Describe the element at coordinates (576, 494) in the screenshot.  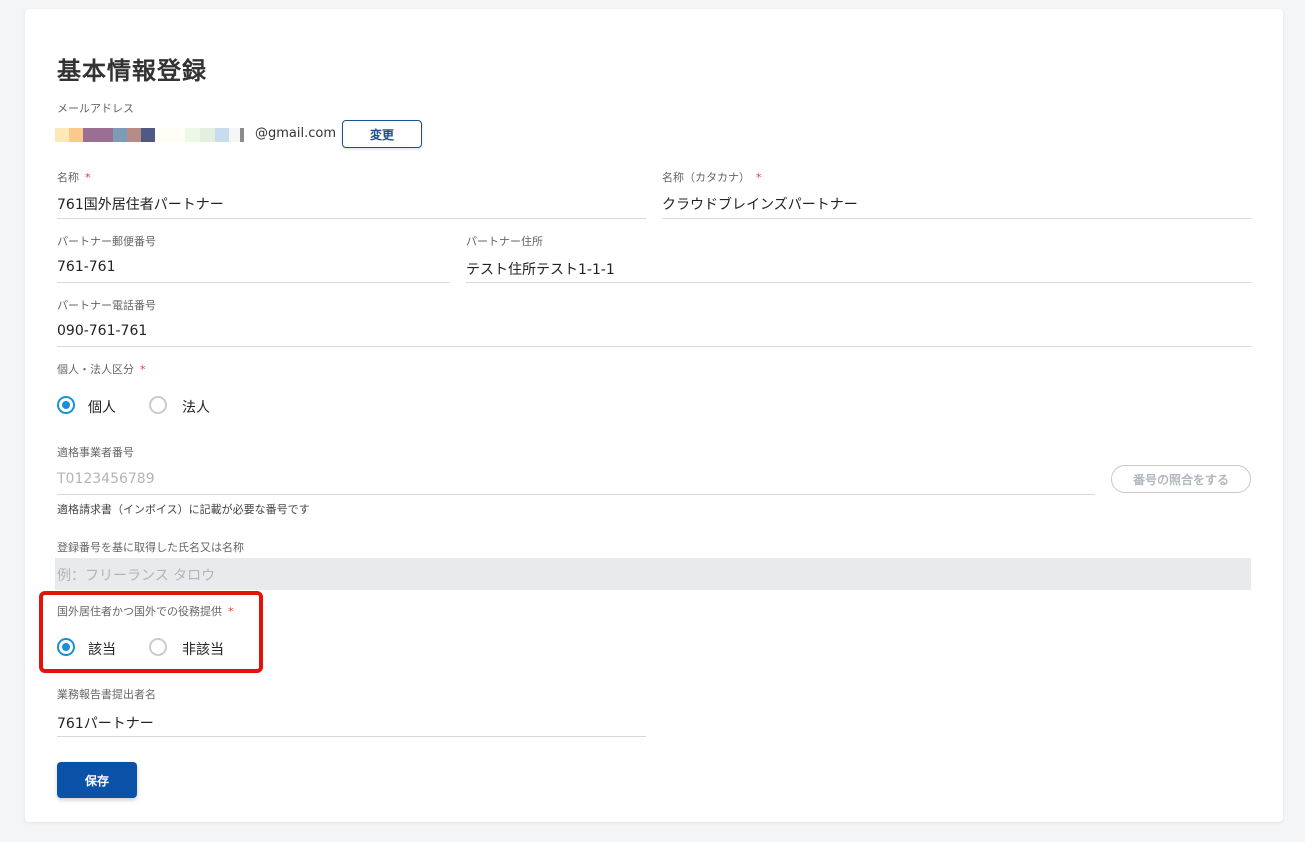
I see `invoice-number-underline` at that location.